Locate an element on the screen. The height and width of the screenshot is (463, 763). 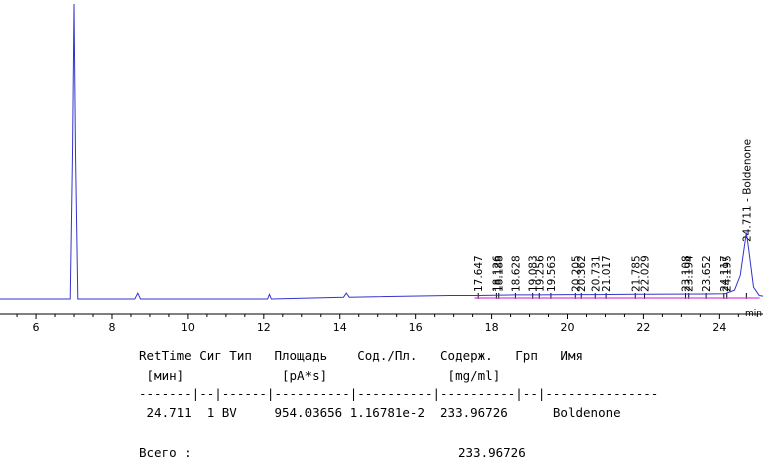
x-tick-label: 12 is located at coordinates (264, 327).